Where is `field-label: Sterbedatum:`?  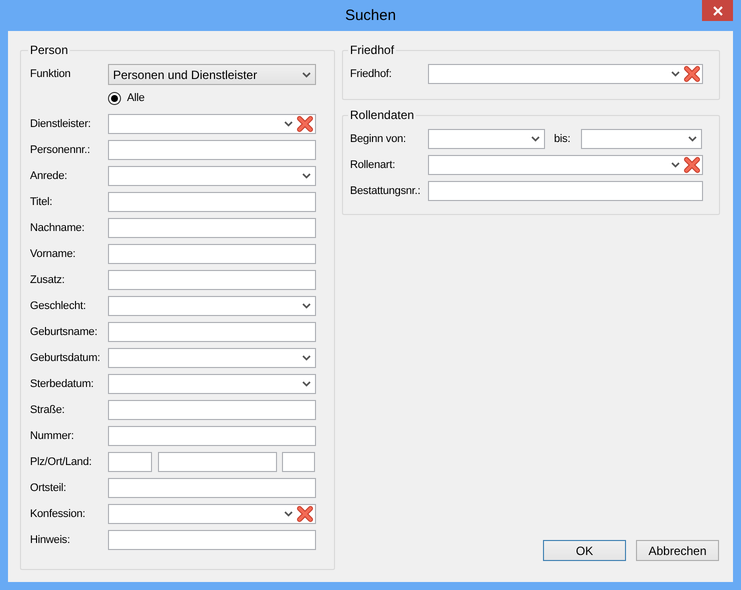
field-label: Sterbedatum: is located at coordinates (62, 384).